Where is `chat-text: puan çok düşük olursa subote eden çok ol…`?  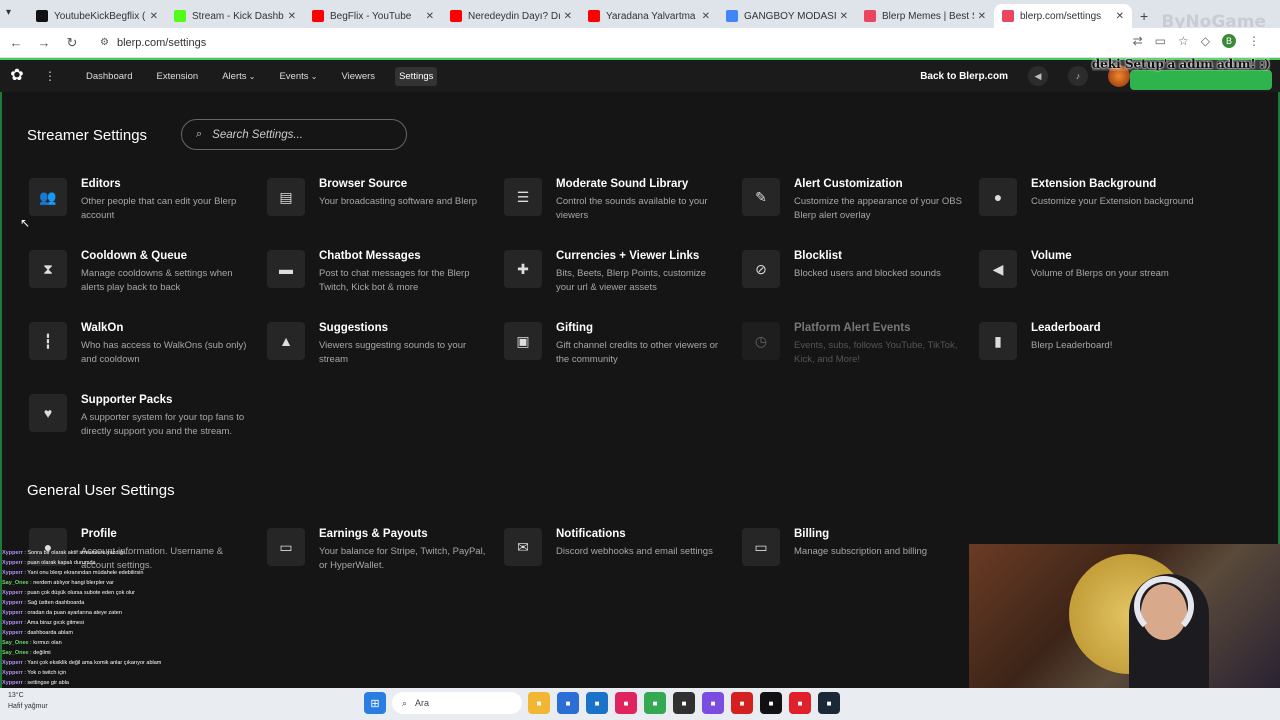 chat-text: puan çok düşük olursa subote eden çok ol… is located at coordinates (81, 593).